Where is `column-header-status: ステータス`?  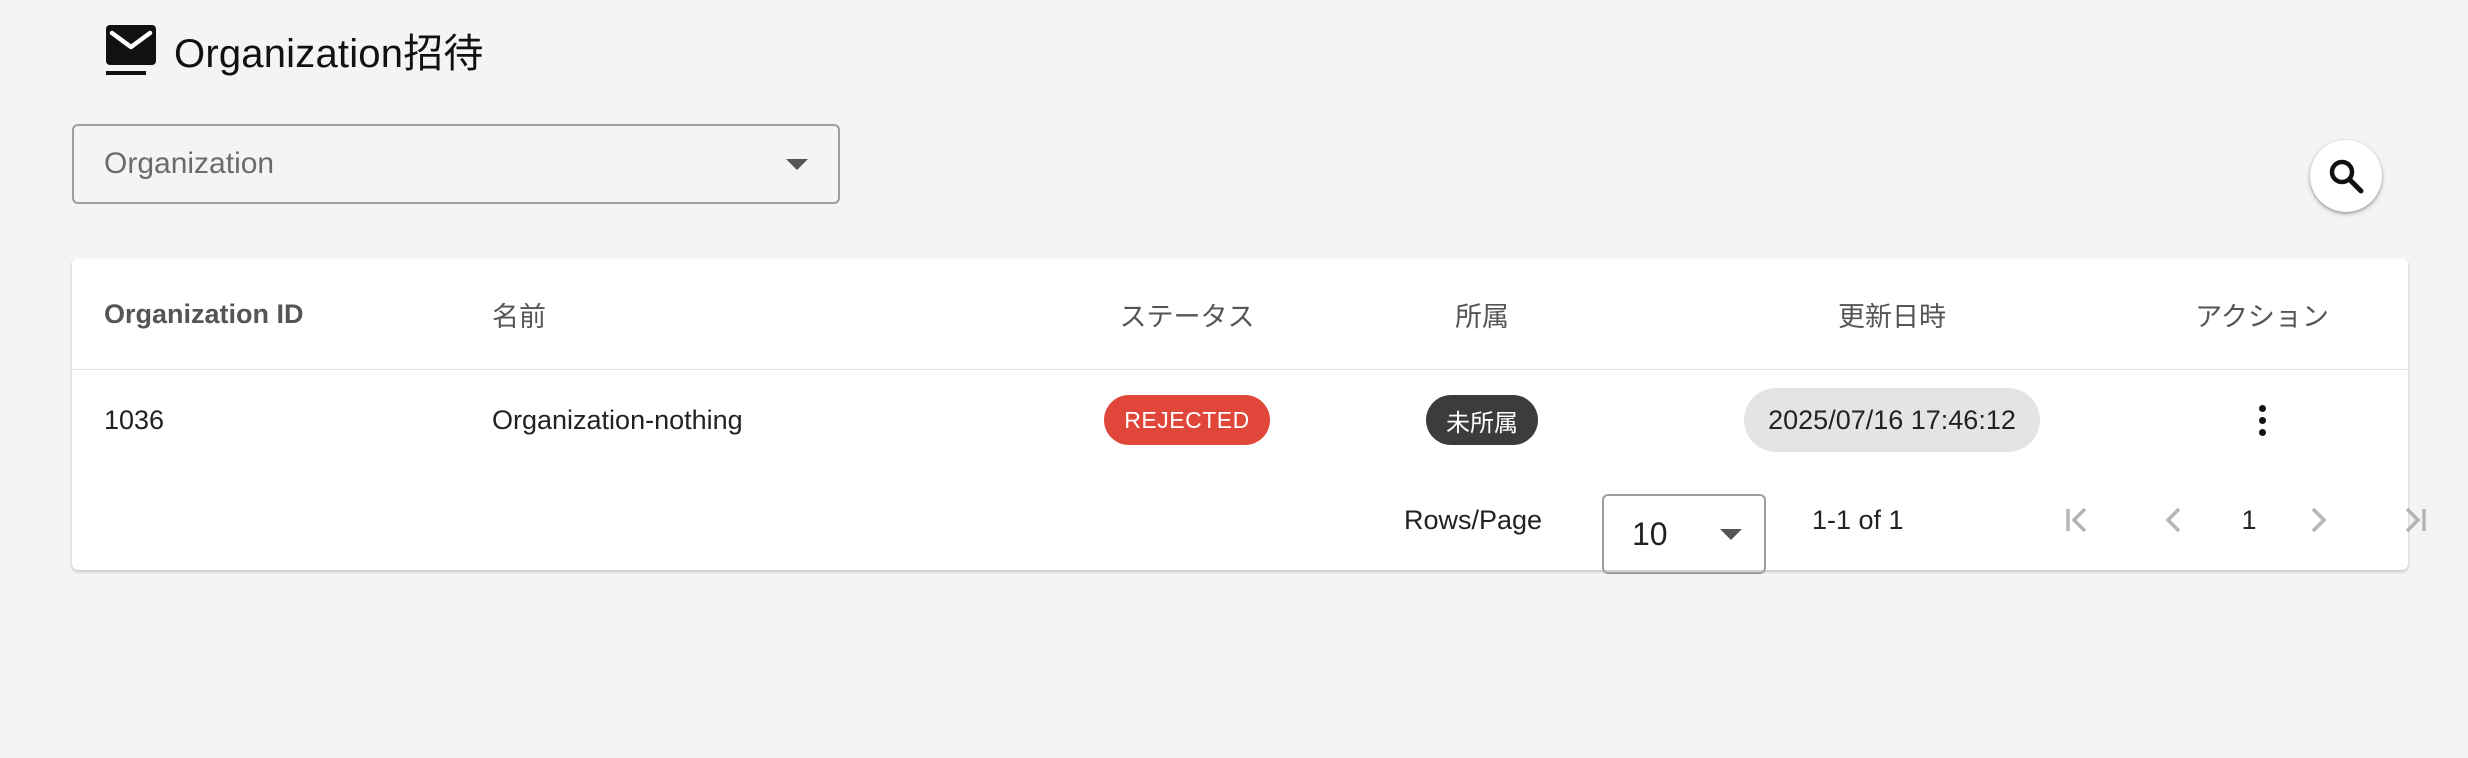 column-header-status: ステータス is located at coordinates (1187, 316).